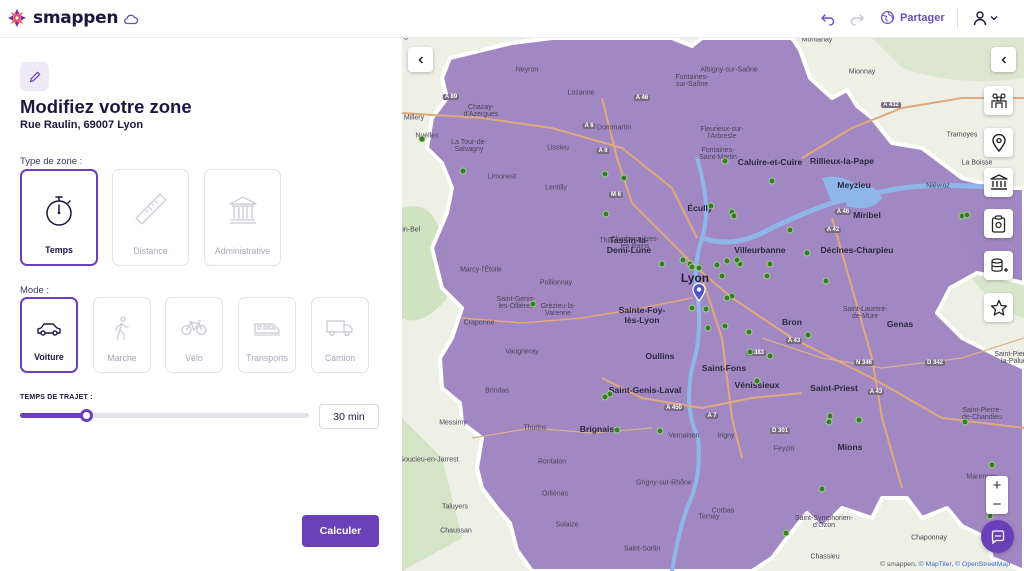  I want to click on zone-type-administrative: Administrative, so click(242, 217).